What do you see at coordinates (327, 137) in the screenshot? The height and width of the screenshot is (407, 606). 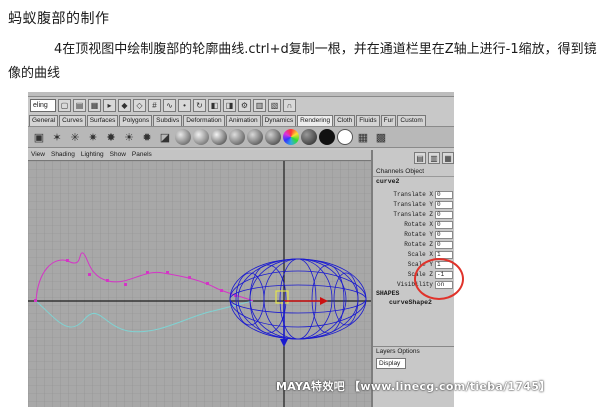 I see `surface-shader-icon` at bounding box center [327, 137].